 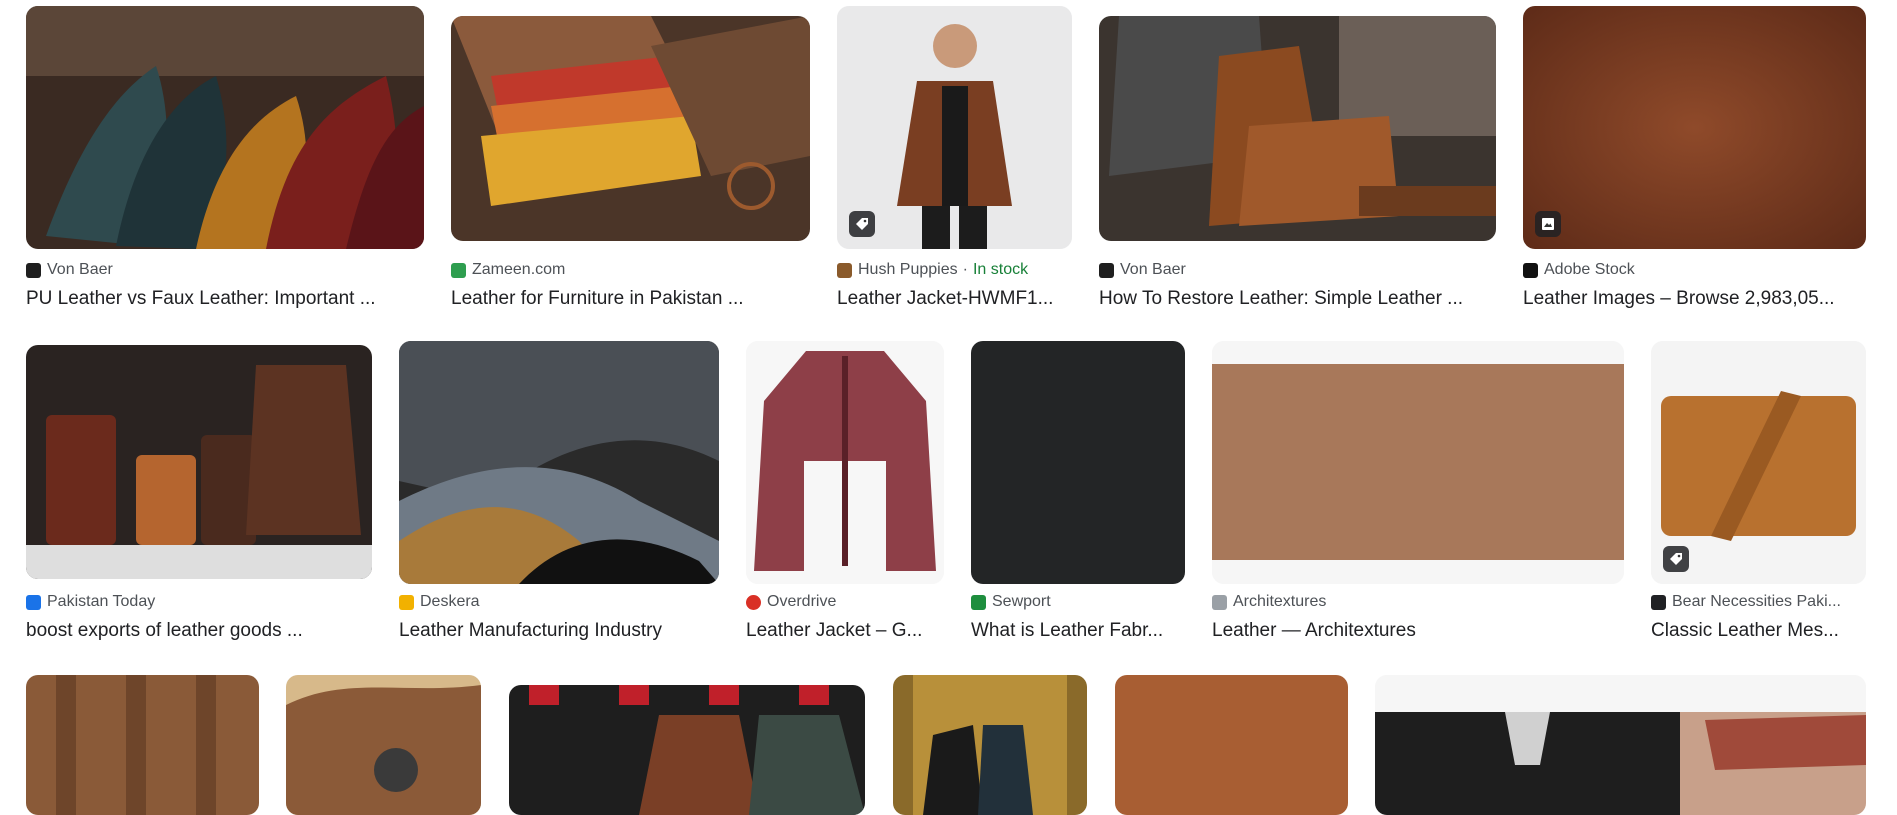 I want to click on brown-leather-rolls-image-icon, so click(x=142, y=745).